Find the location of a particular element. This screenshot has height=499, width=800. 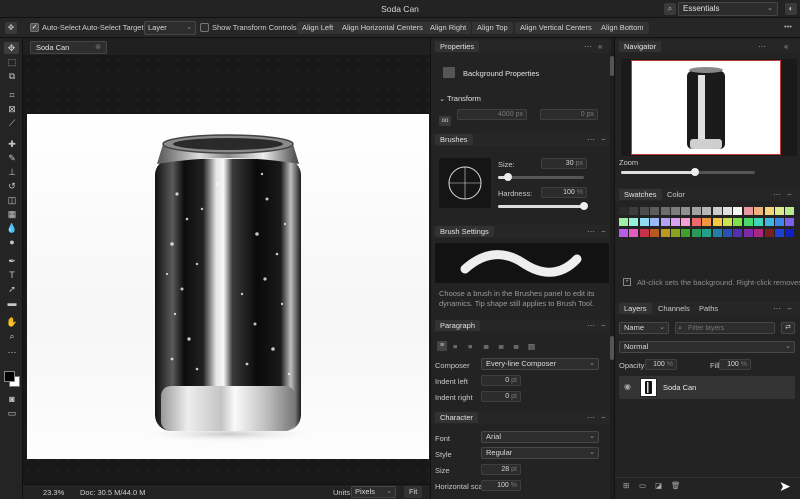

transform-label: Transform is located at coordinates (464, 98).